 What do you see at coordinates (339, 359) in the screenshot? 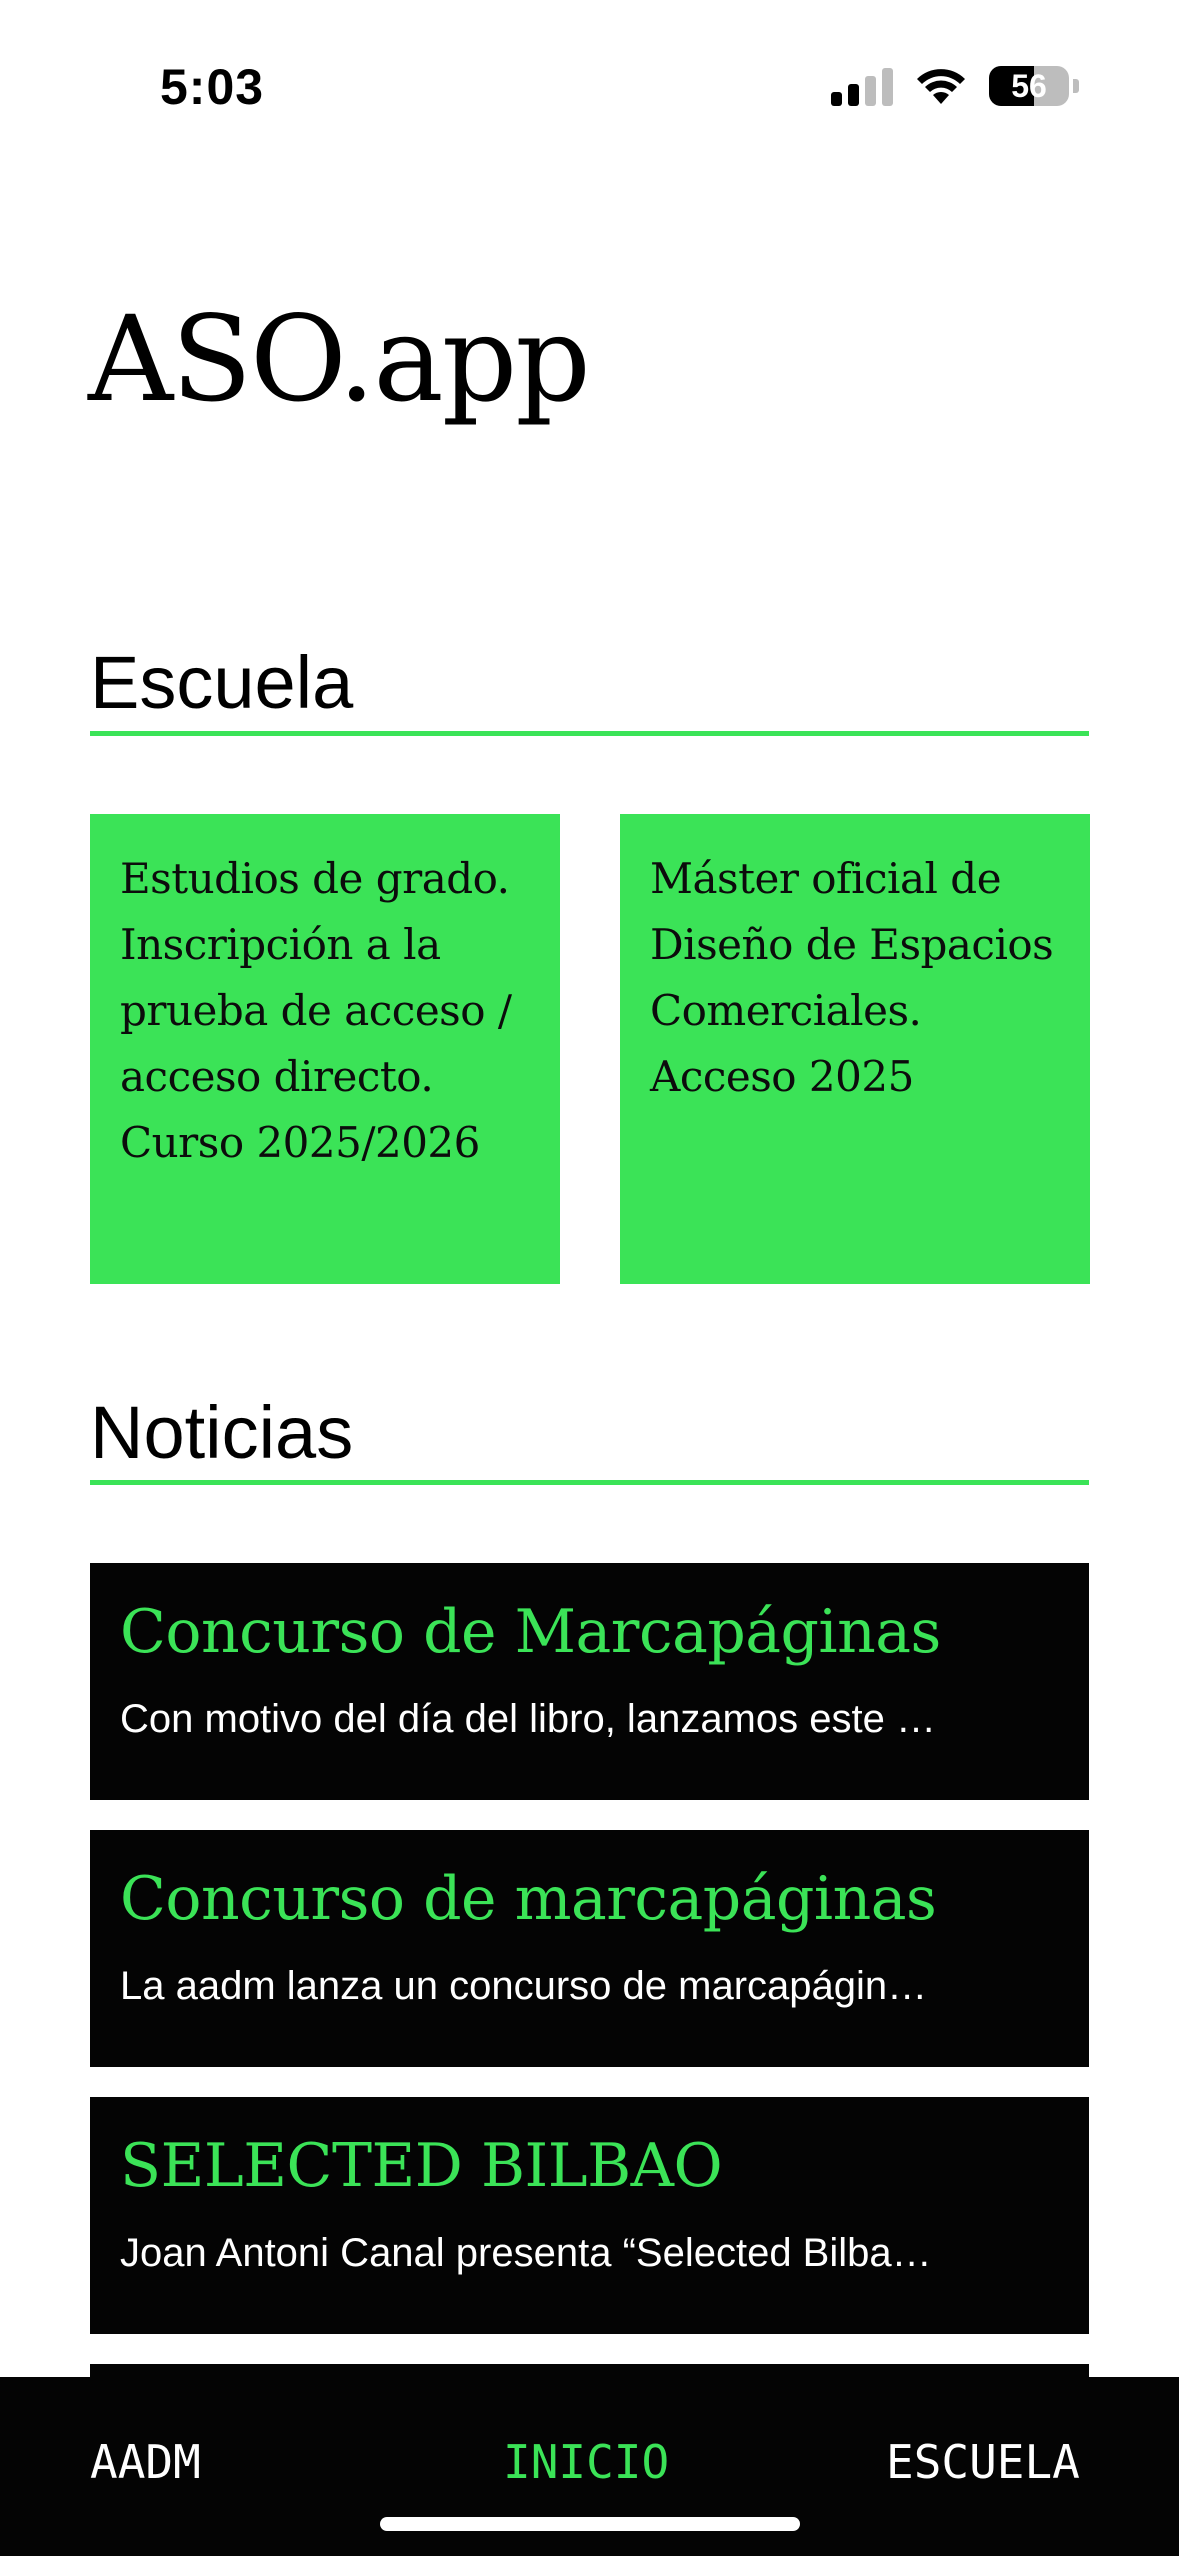
I see `app-logo: ASO.app` at bounding box center [339, 359].